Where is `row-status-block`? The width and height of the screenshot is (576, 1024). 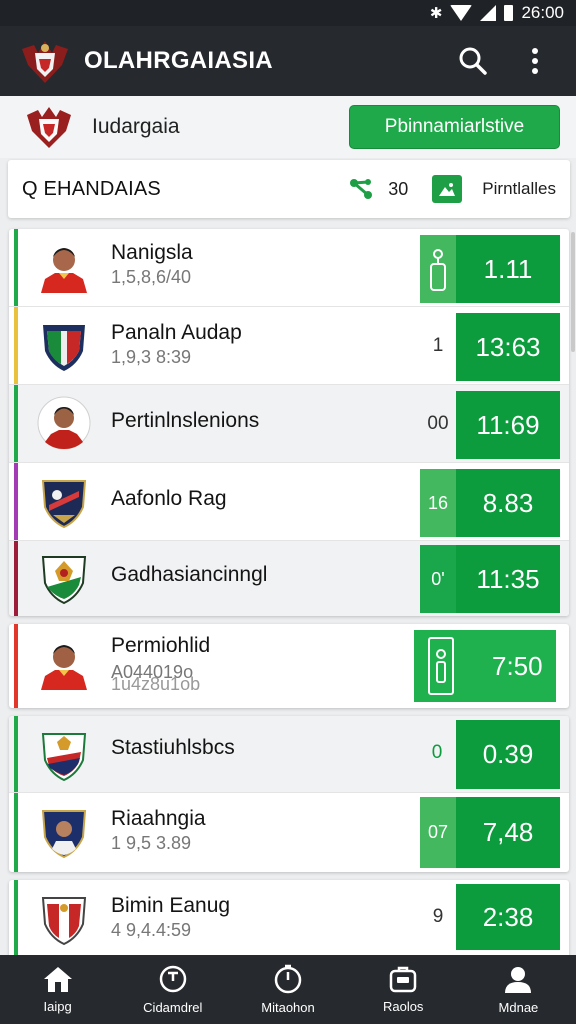
row-status-block is located at coordinates (438, 269).